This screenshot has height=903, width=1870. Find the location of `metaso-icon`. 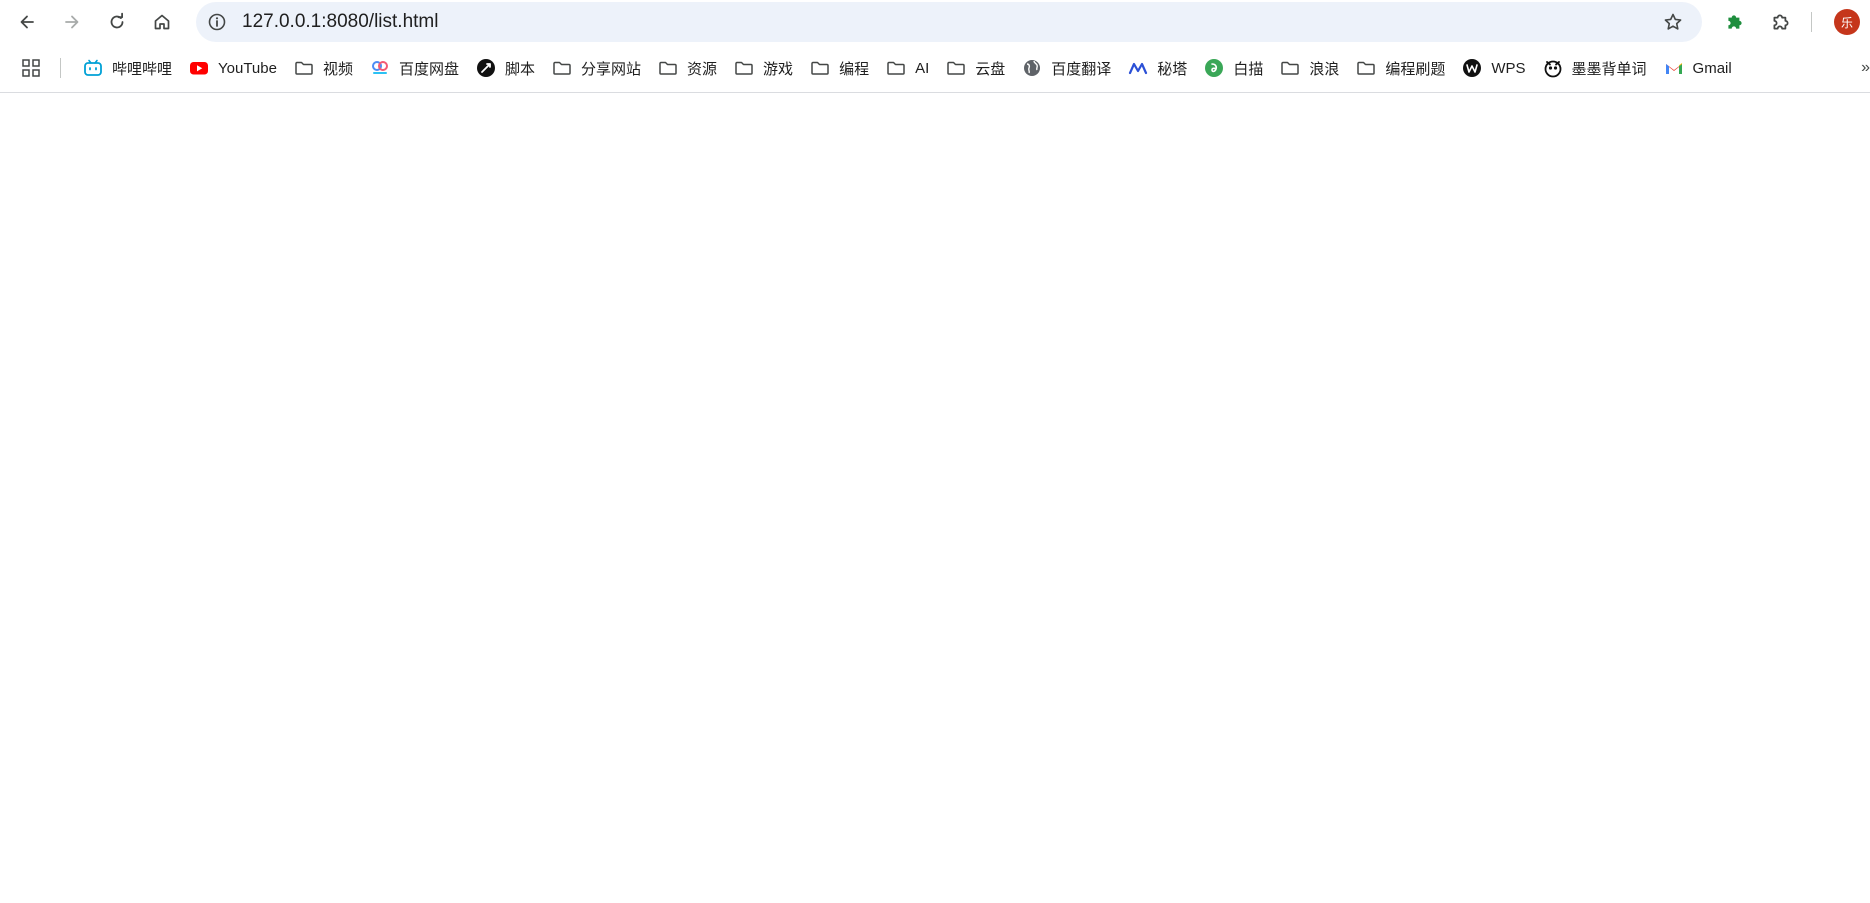

metaso-icon is located at coordinates (1138, 68).